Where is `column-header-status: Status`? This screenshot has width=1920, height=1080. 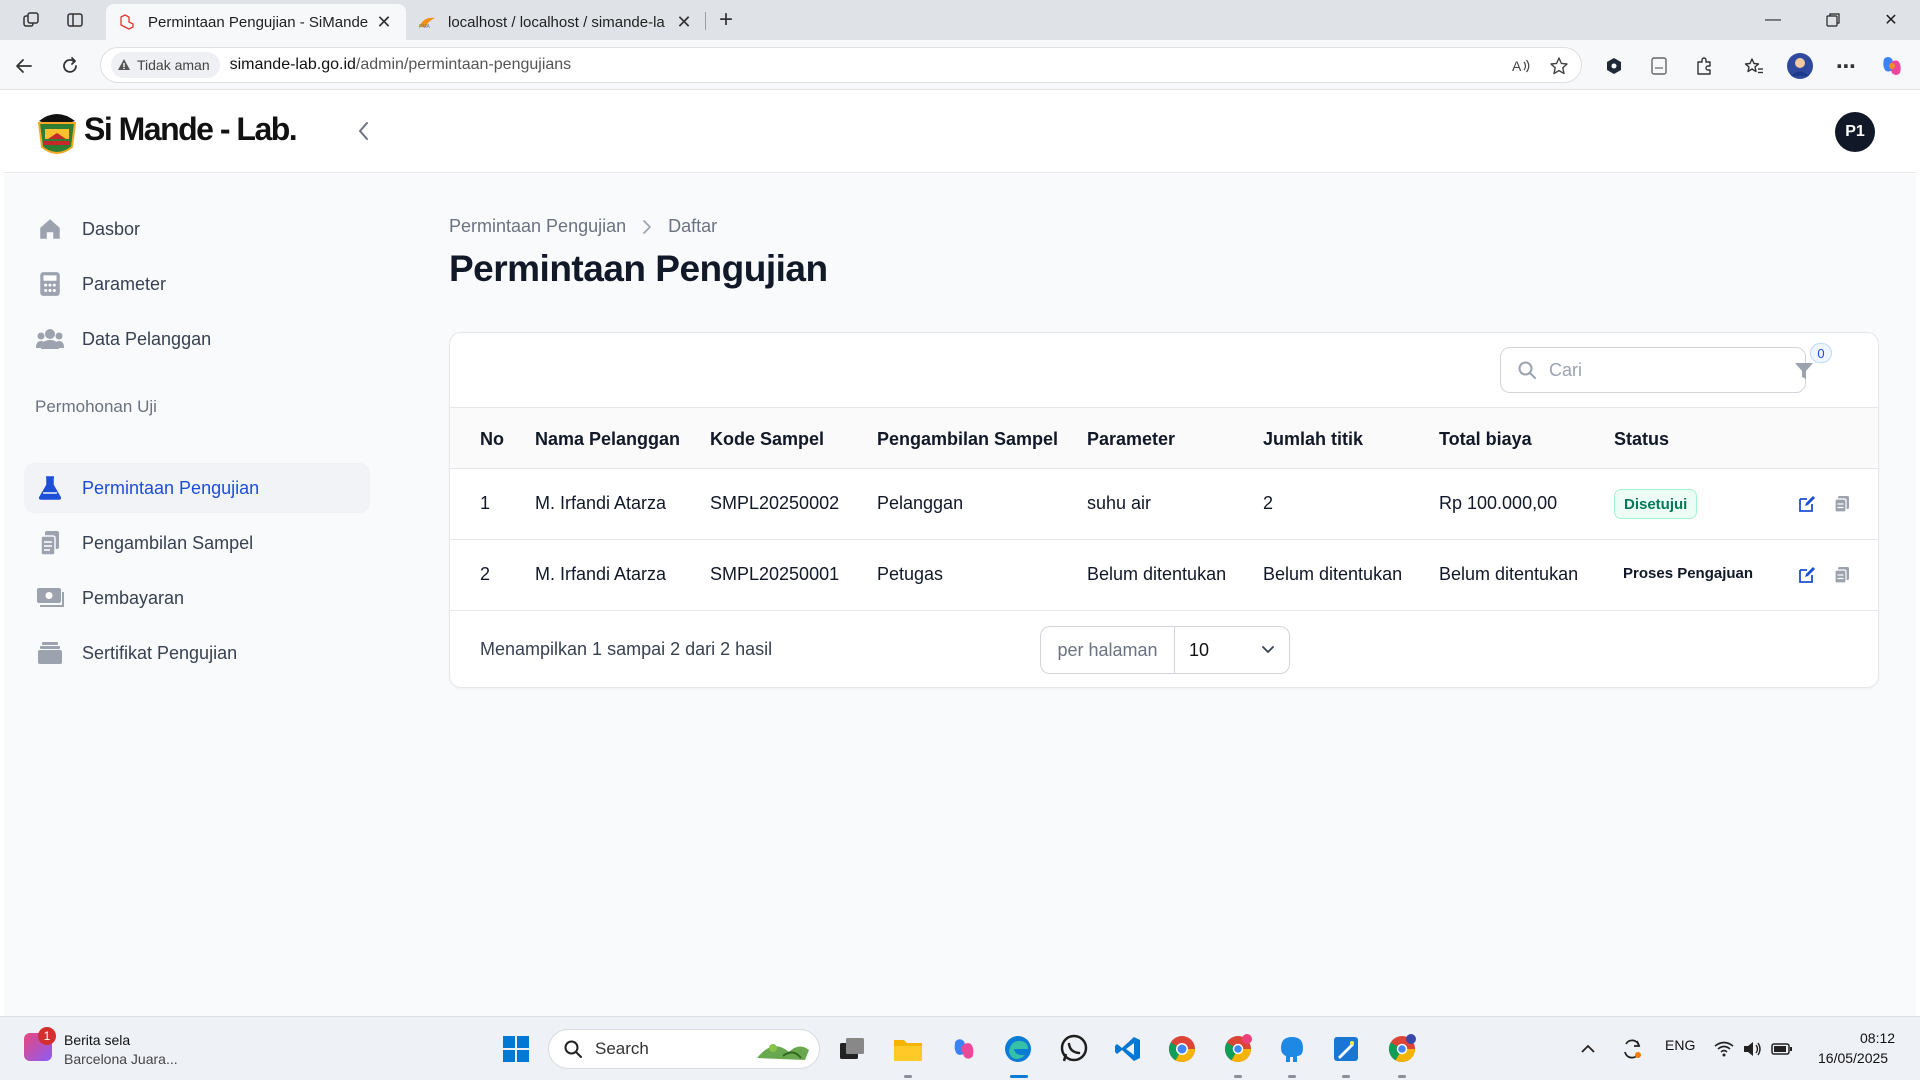
column-header-status: Status is located at coordinates (1641, 439).